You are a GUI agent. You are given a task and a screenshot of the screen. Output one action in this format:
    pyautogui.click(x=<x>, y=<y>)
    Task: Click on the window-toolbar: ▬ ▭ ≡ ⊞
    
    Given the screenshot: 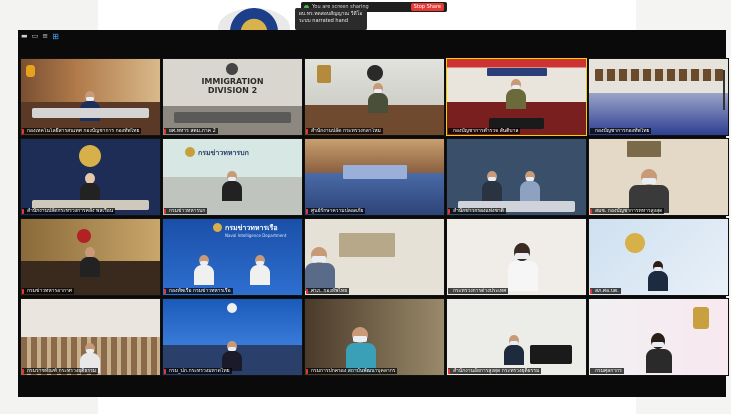 What is the action you would take?
    pyautogui.click(x=373, y=36)
    